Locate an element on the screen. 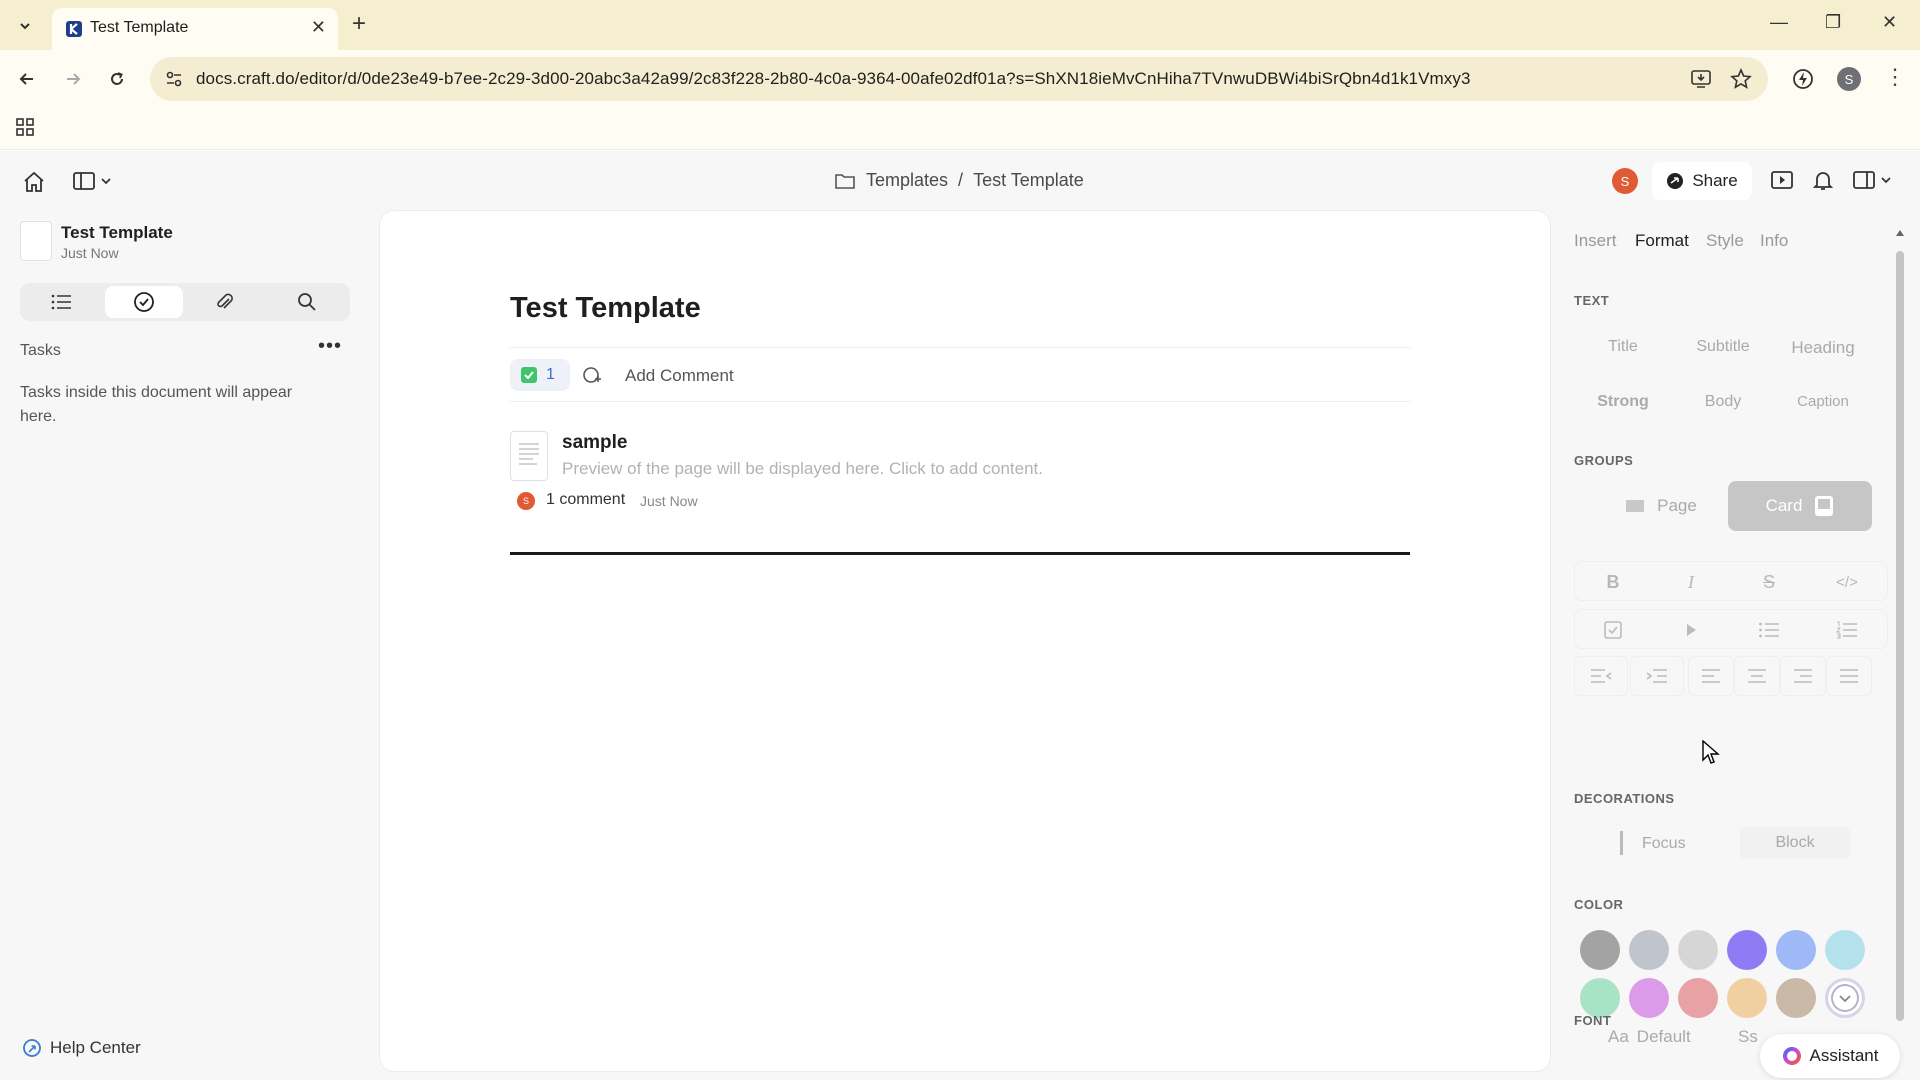 This screenshot has width=1920, height=1080. align-right-button is located at coordinates (1803, 676).